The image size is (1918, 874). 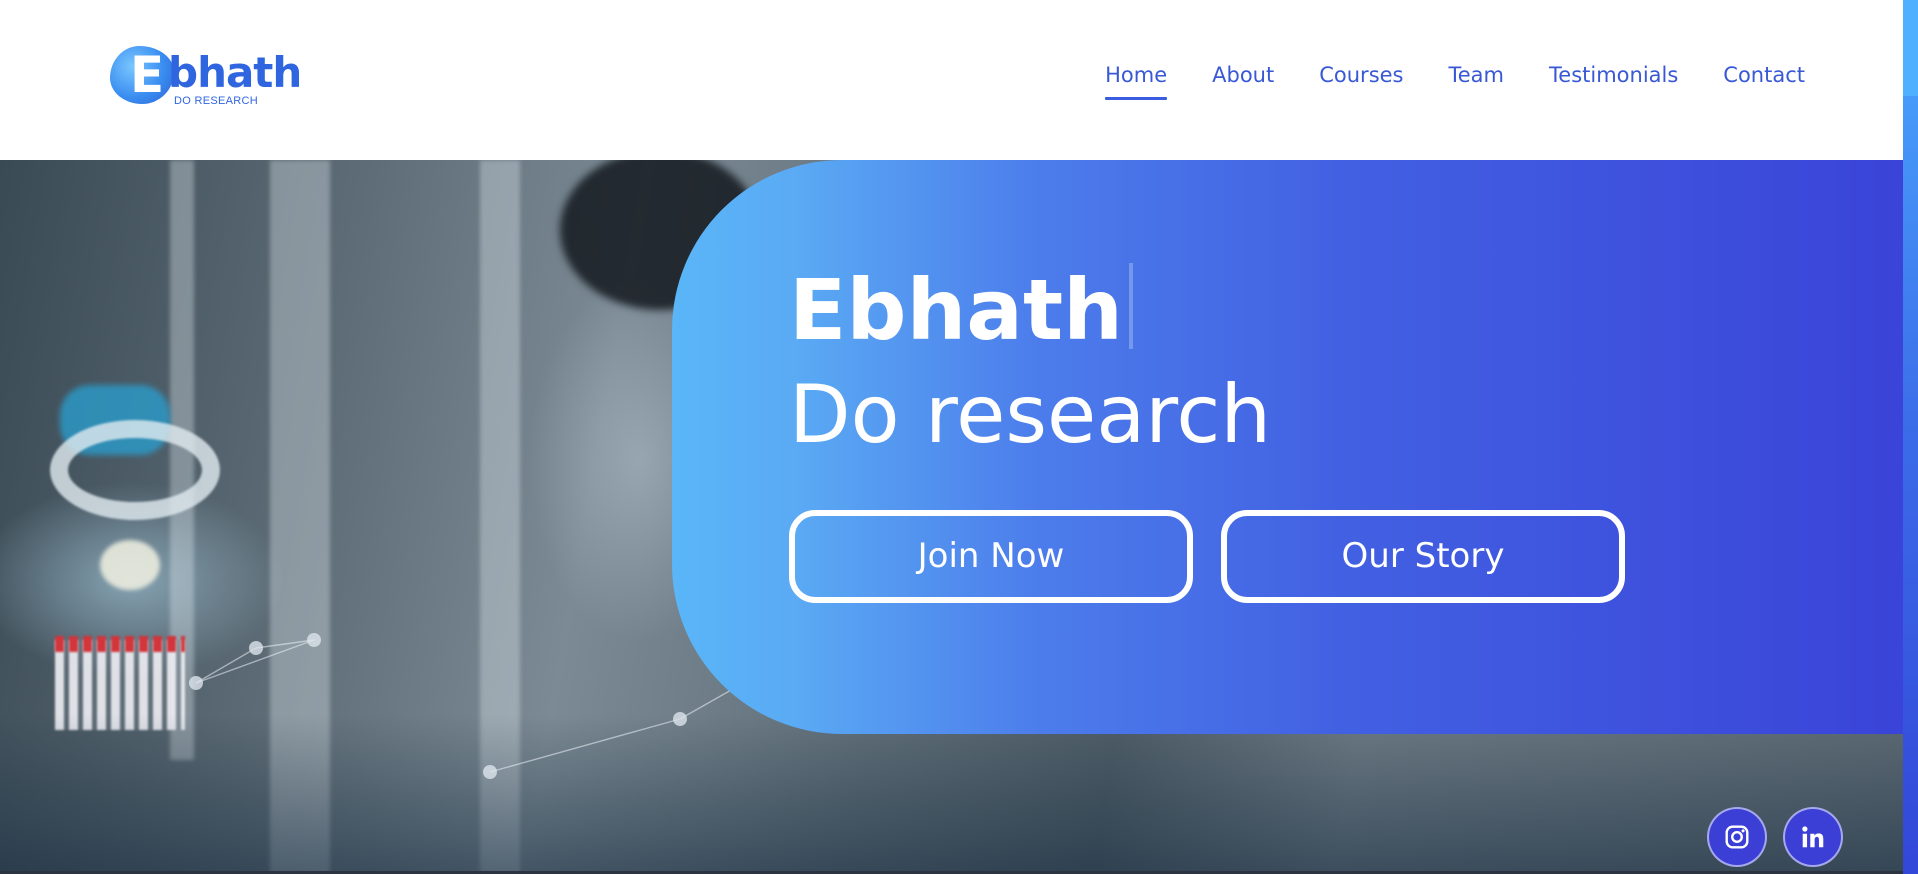 What do you see at coordinates (1764, 80) in the screenshot?
I see `nav-item-contact: Contact` at bounding box center [1764, 80].